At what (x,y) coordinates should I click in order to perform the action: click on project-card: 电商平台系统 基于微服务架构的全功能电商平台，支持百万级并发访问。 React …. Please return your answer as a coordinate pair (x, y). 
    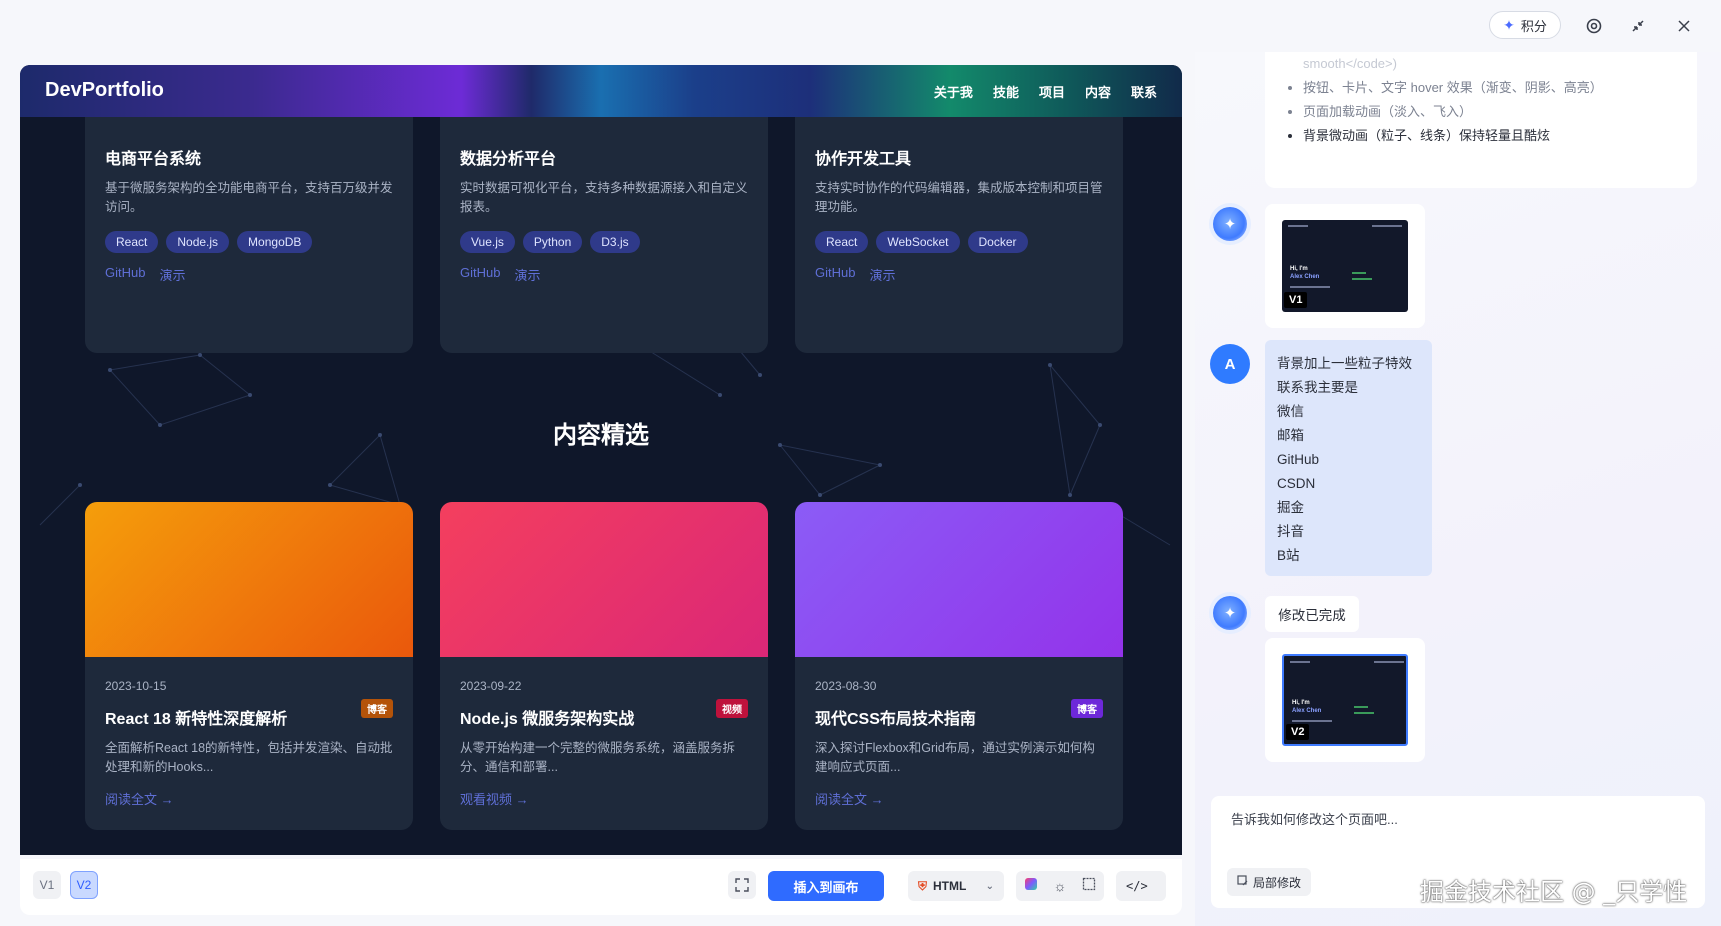
    Looking at the image, I should click on (249, 235).